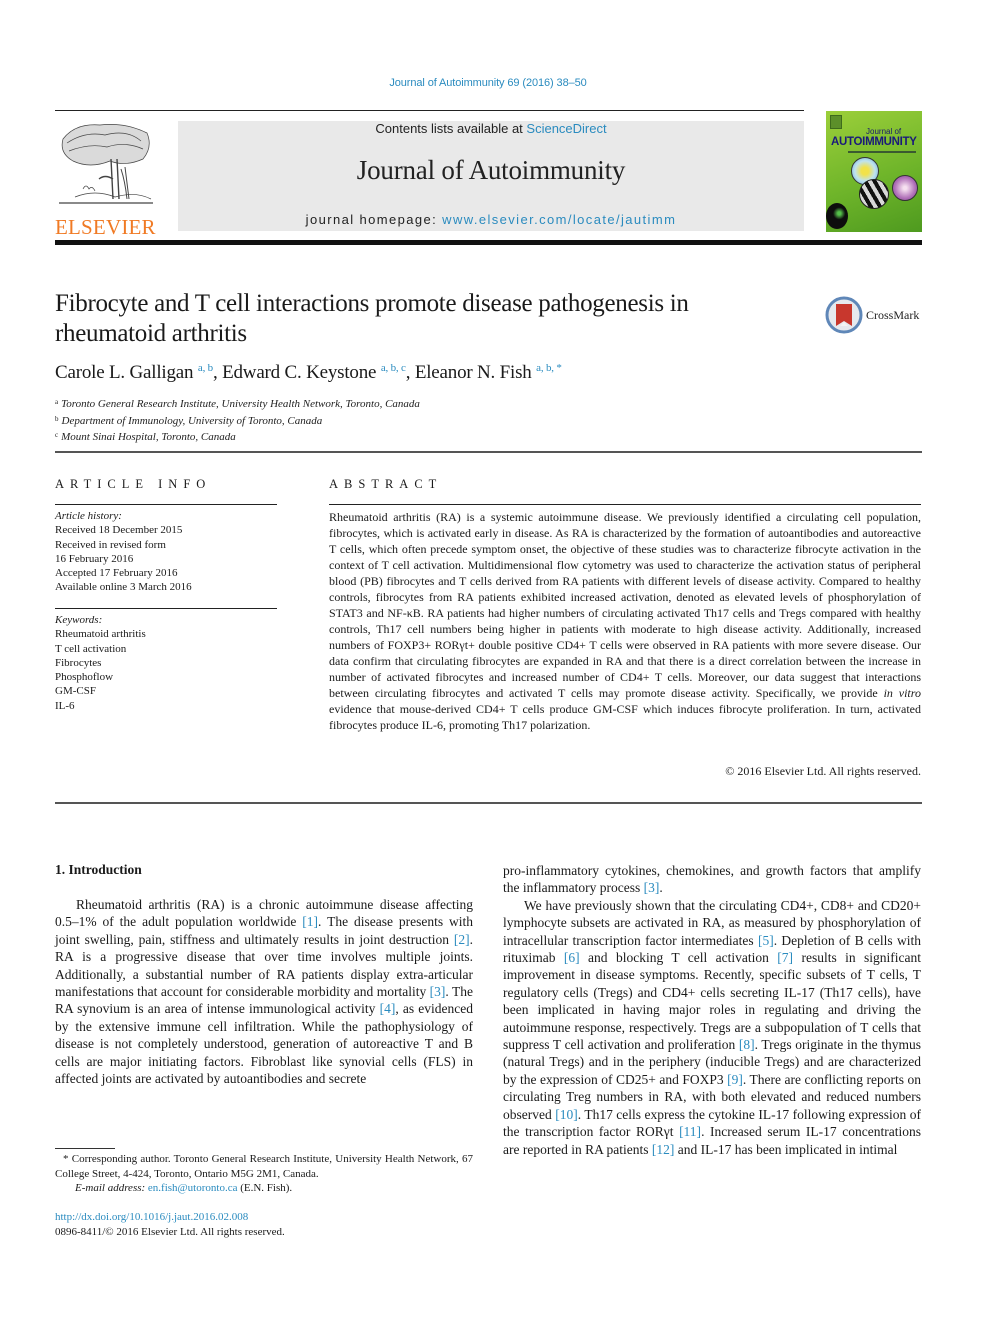  What do you see at coordinates (78, 662) in the screenshot?
I see `keyword-item: Fibrocytes` at bounding box center [78, 662].